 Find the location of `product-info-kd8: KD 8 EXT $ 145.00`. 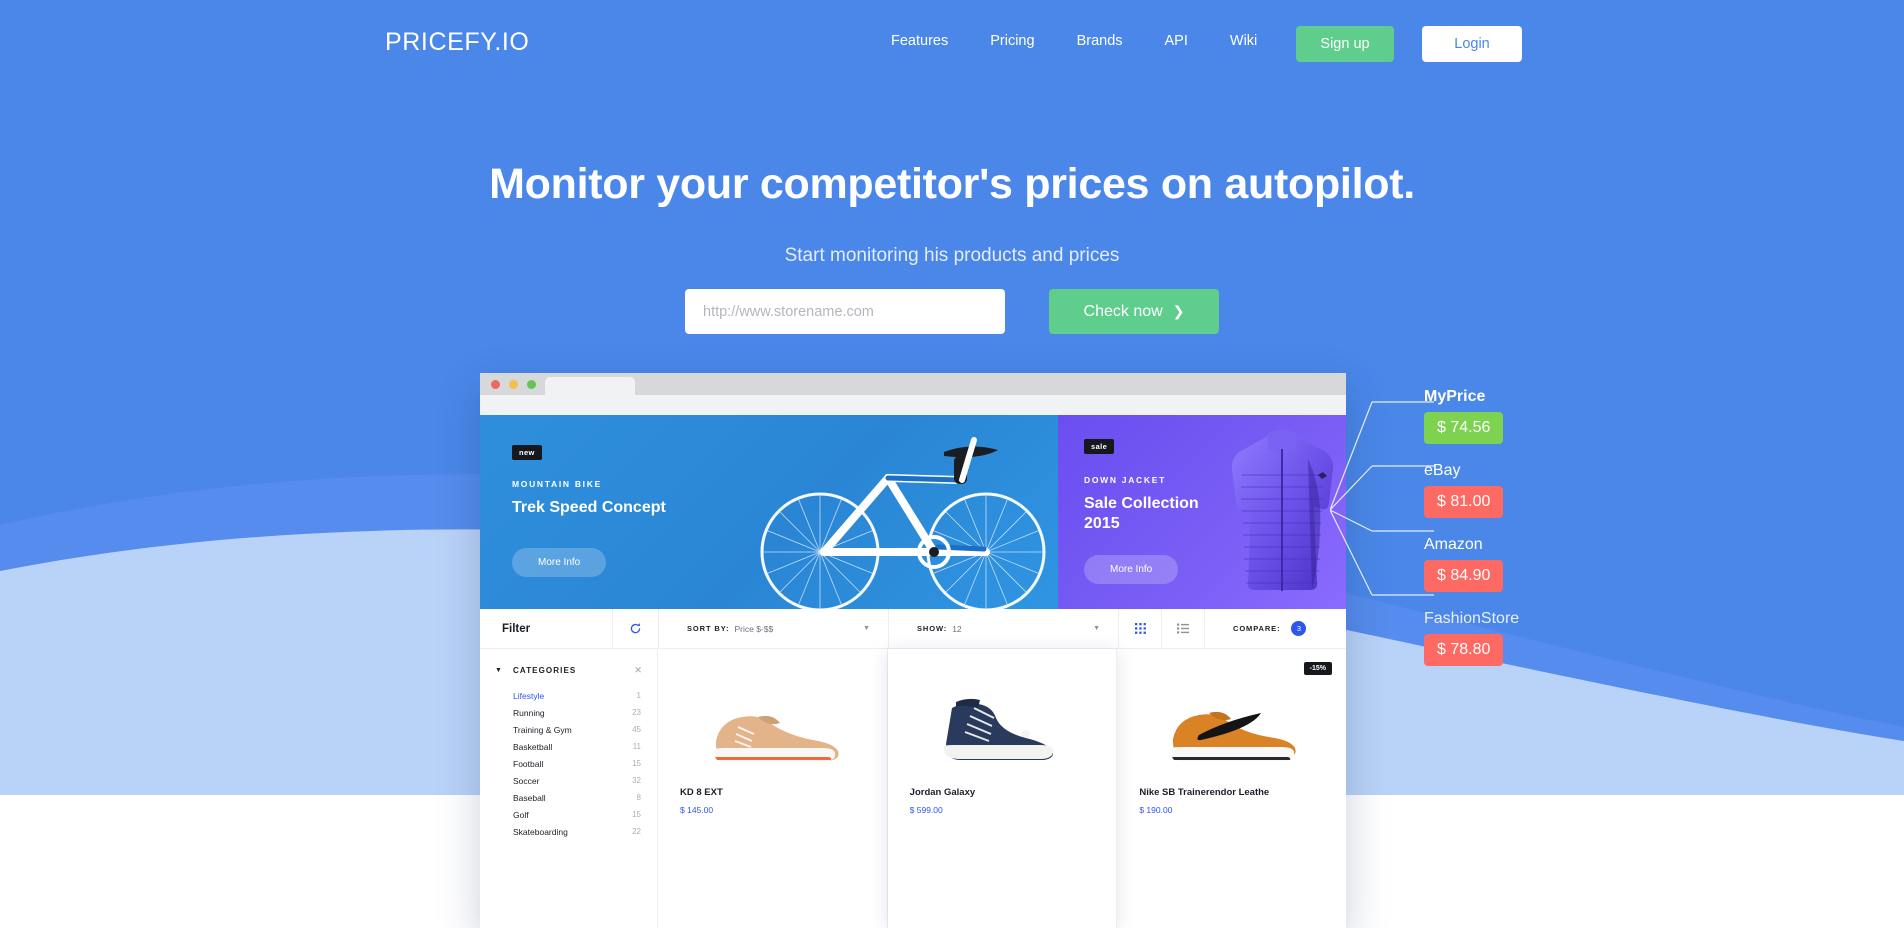

product-info-kd8: KD 8 EXT $ 145.00 is located at coordinates (772, 797).